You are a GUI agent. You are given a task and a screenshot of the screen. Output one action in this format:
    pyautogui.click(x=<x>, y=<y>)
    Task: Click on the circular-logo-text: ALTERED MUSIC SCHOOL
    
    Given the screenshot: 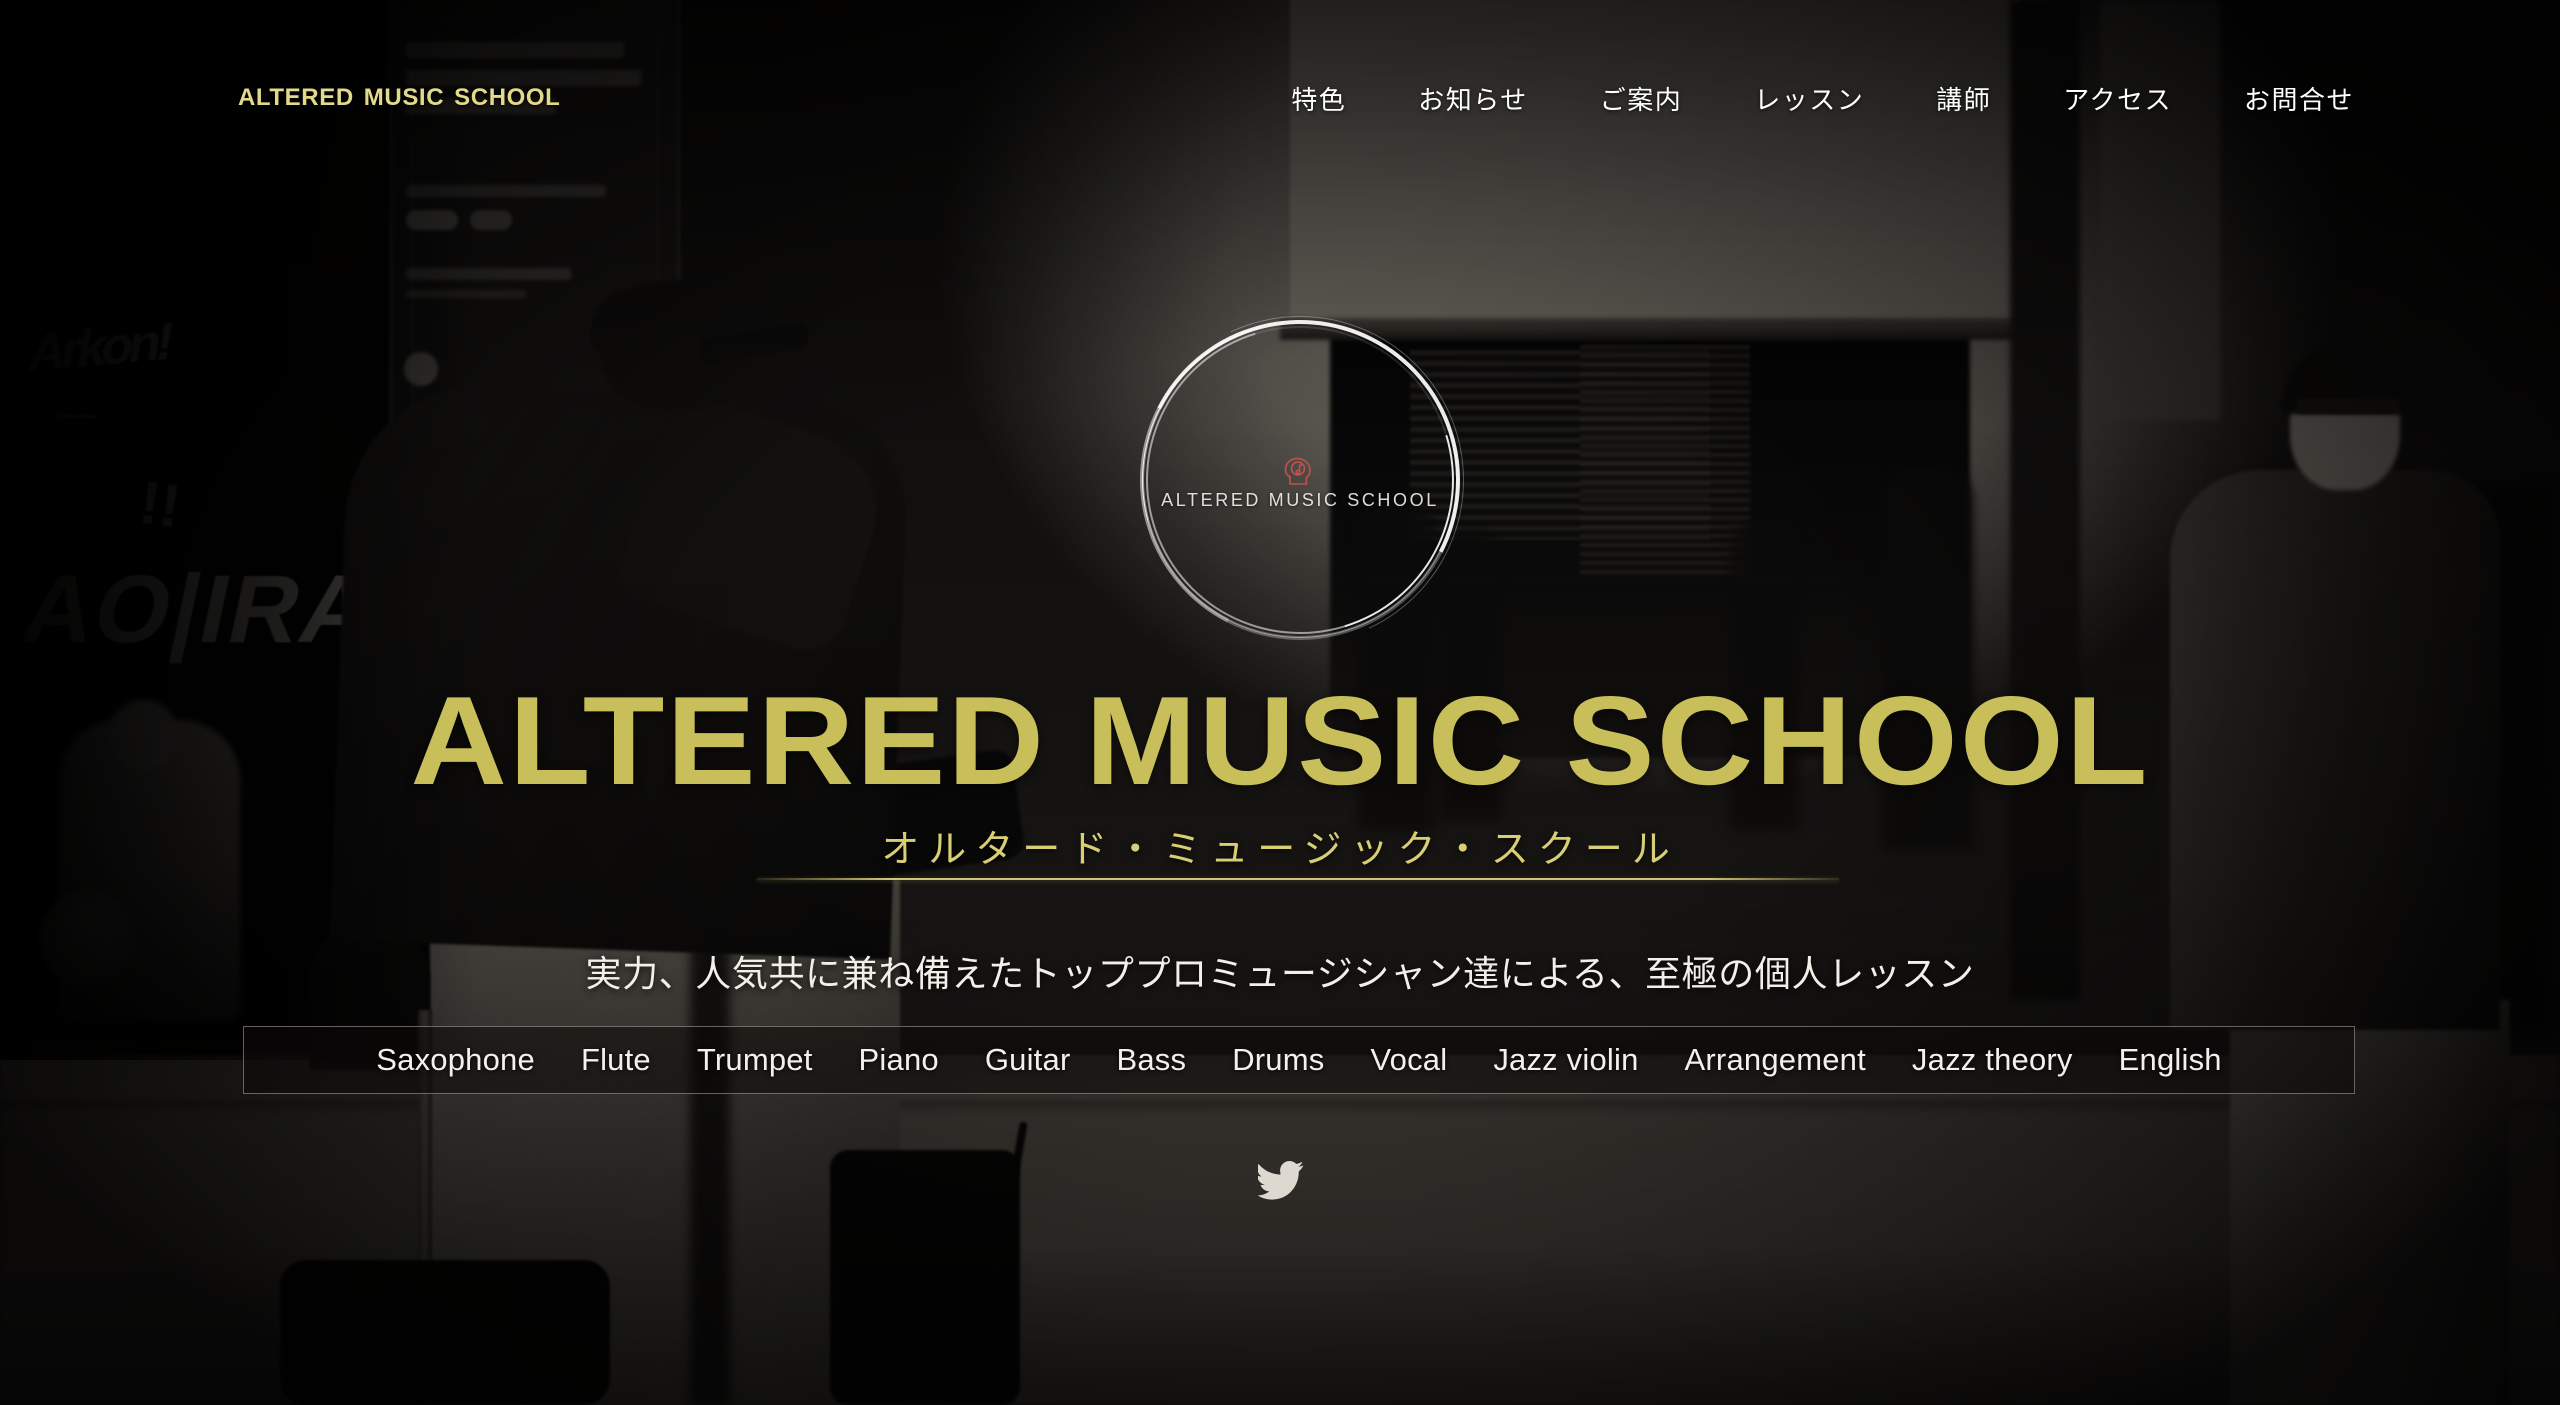 What is the action you would take?
    pyautogui.click(x=1300, y=500)
    